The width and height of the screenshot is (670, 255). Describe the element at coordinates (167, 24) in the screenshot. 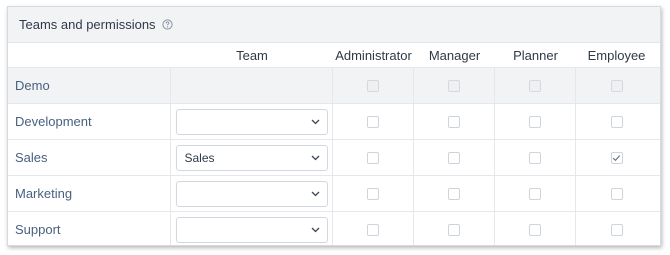

I see `question-circle-icon` at that location.